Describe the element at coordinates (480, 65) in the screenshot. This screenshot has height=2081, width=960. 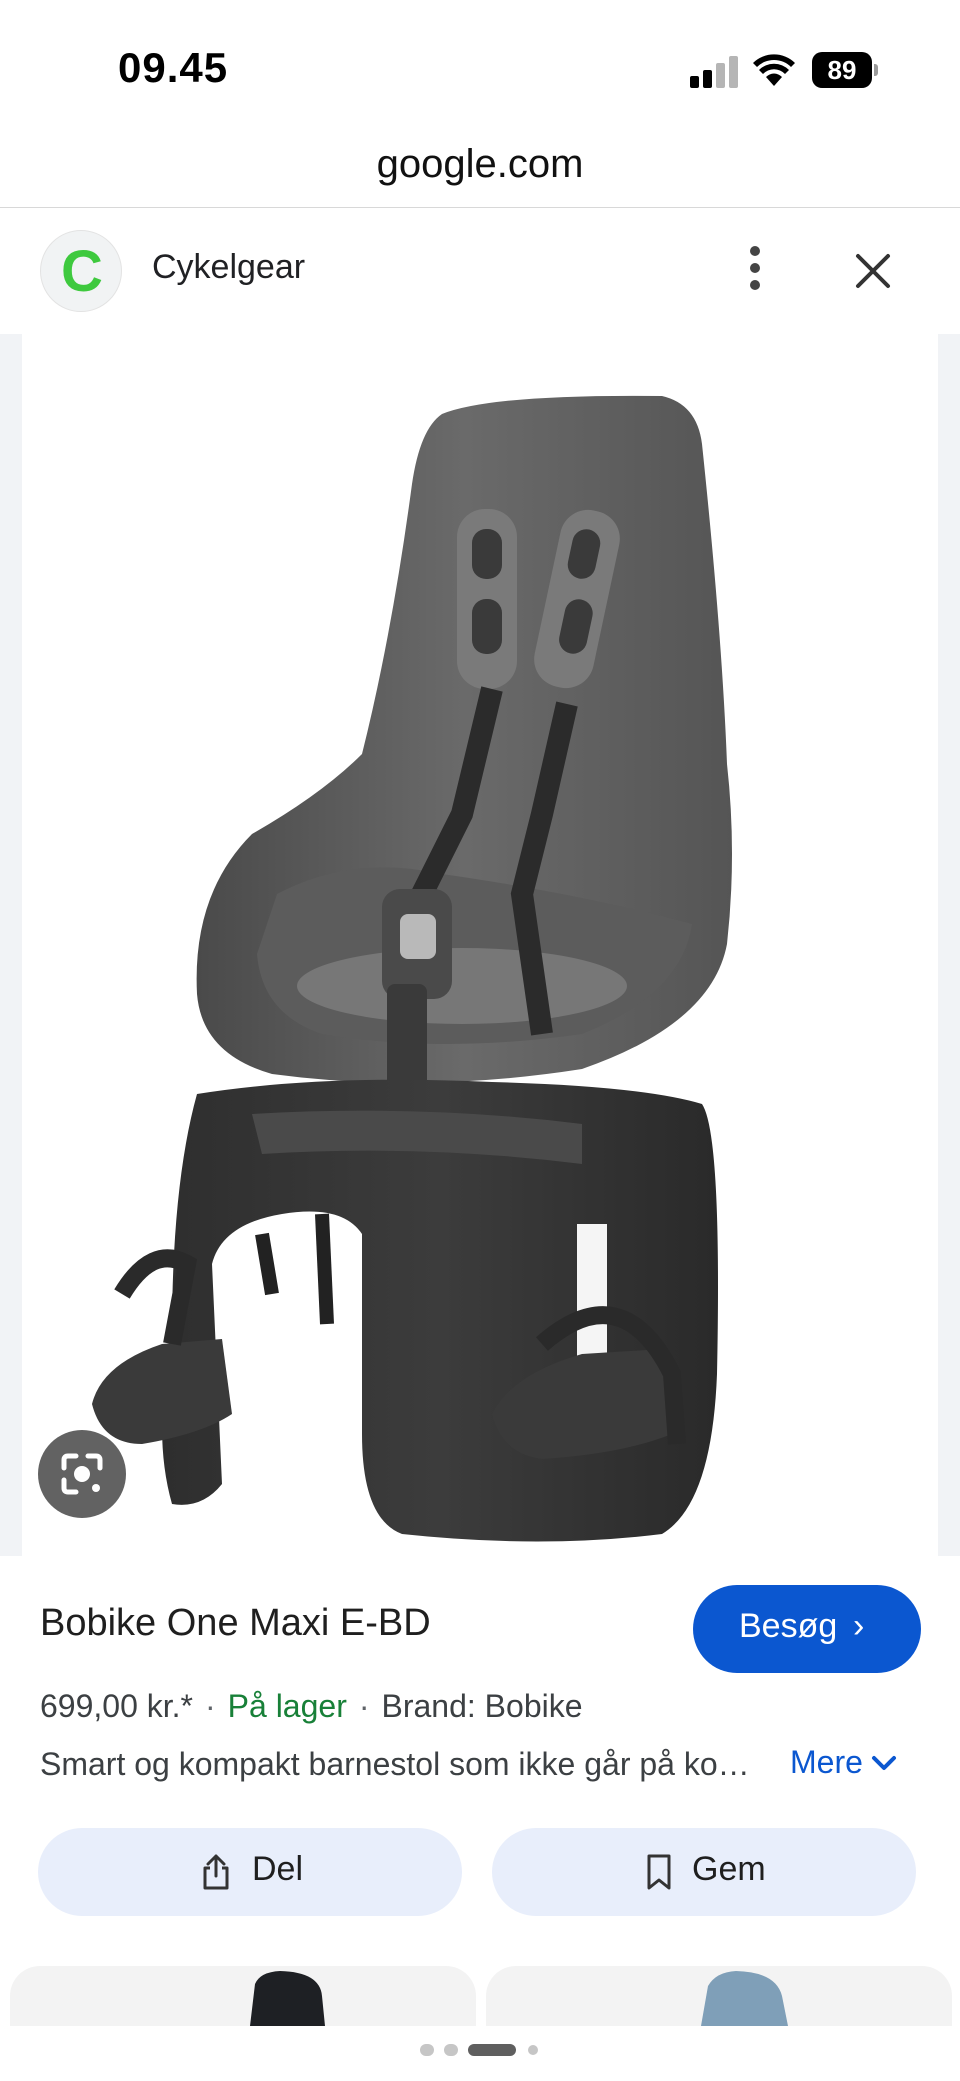
I see `status-bar: 09.45 89` at that location.